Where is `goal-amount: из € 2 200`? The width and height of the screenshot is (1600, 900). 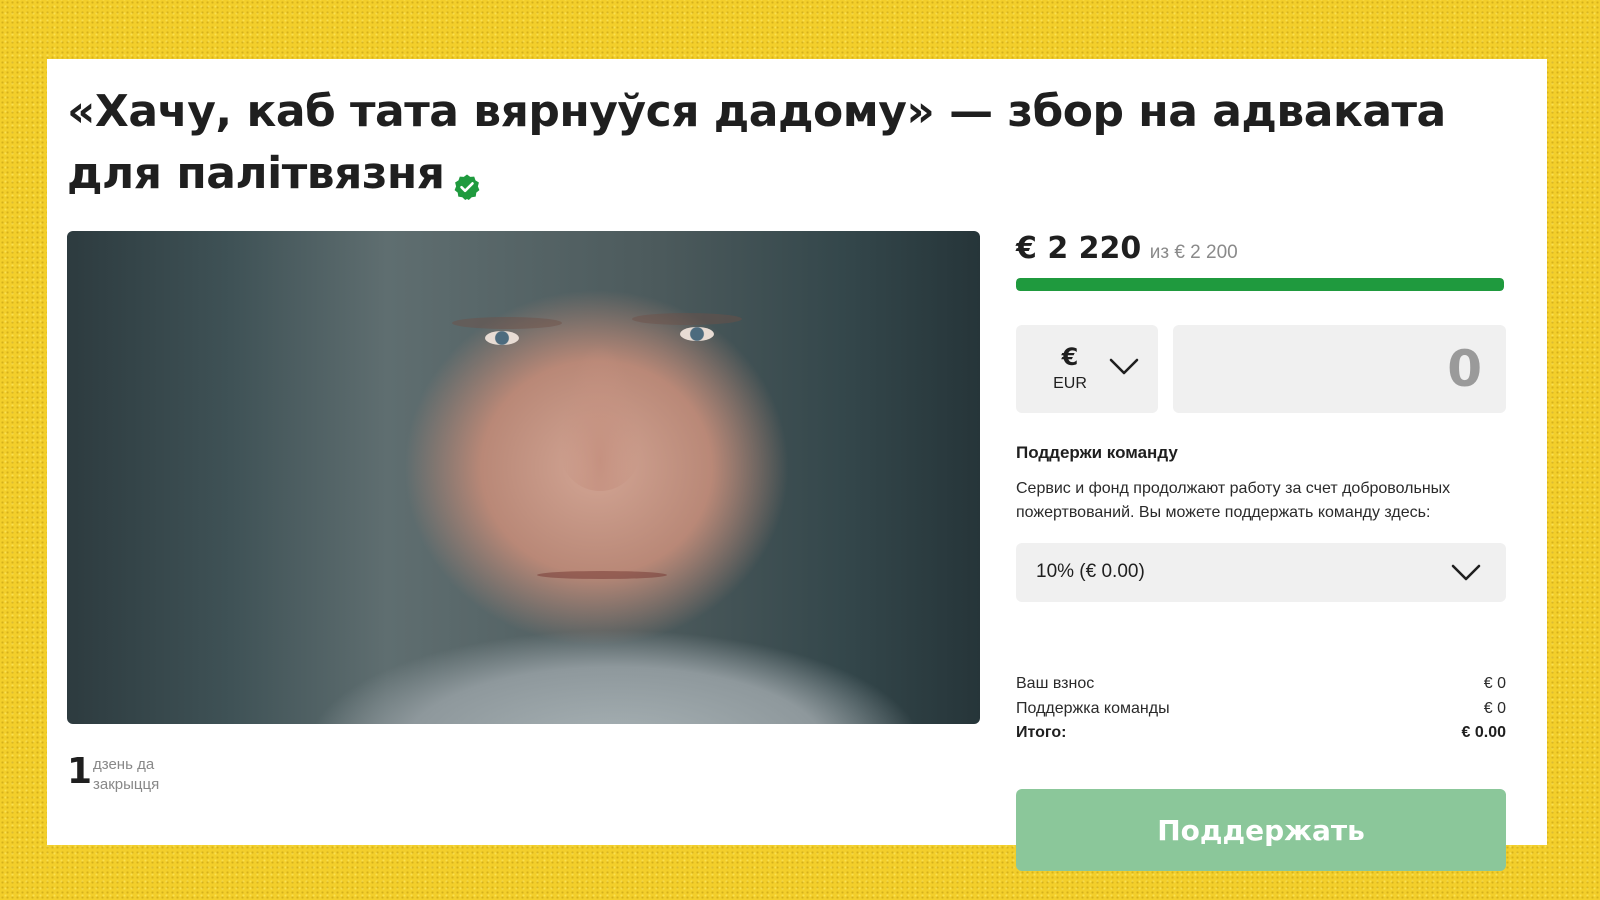
goal-amount: из € 2 200 is located at coordinates (1193, 252).